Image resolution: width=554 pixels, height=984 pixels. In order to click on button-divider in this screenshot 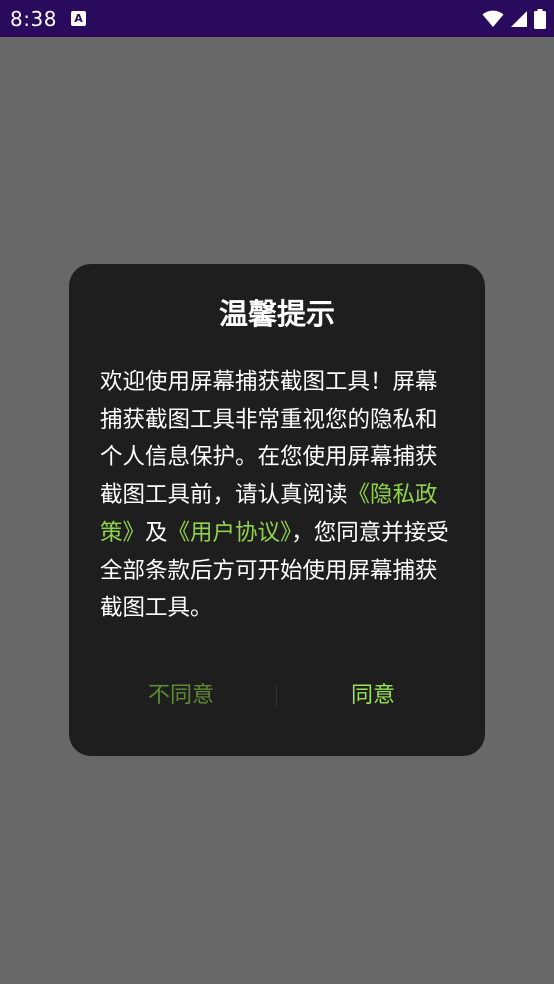, I will do `click(276, 696)`.